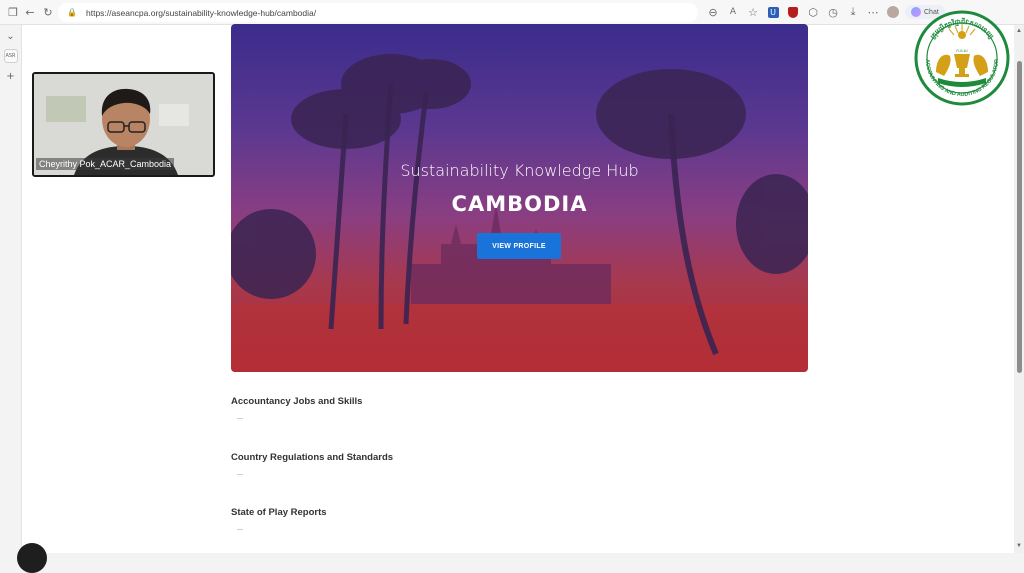 The height and width of the screenshot is (573, 1024). I want to click on section-title: Accountancy Jobs and Skills, so click(296, 401).